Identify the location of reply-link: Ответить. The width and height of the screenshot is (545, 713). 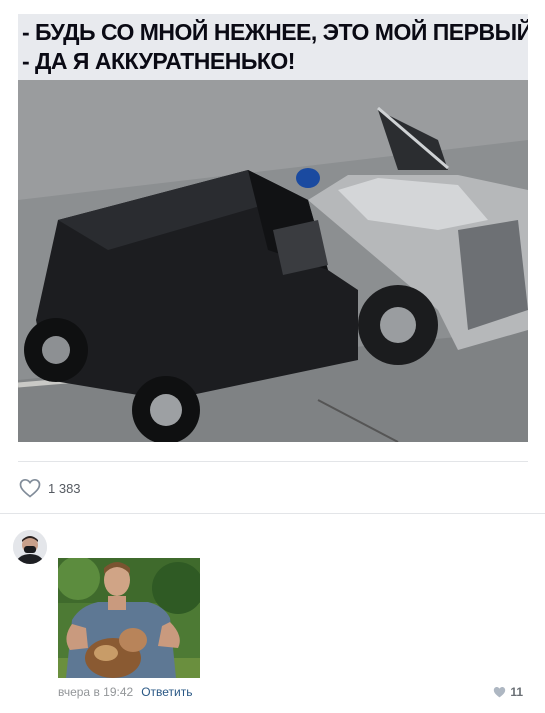
(166, 692).